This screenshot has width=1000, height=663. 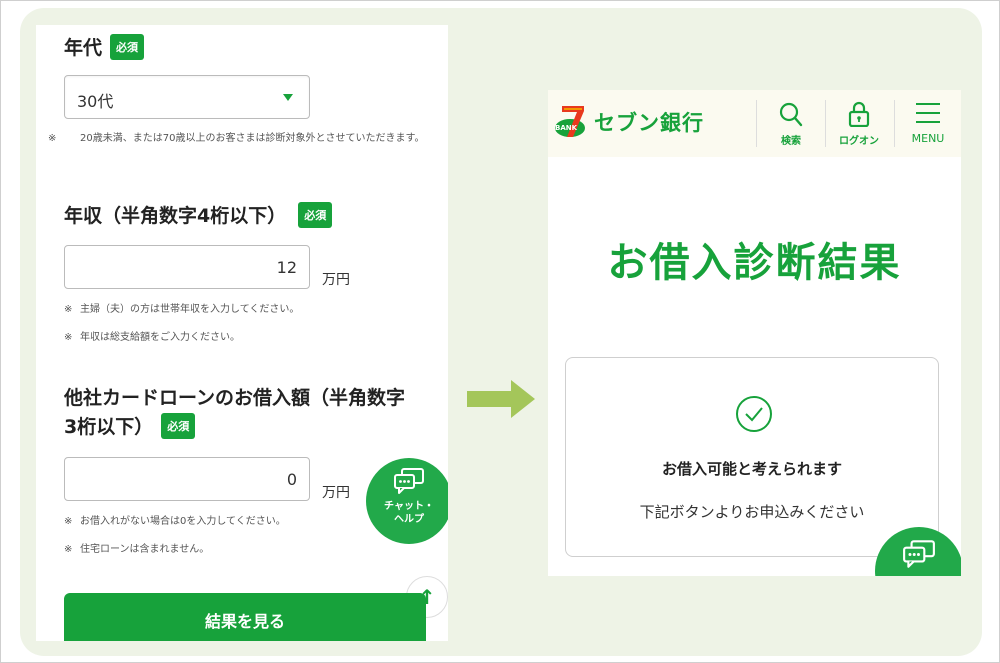 I want to click on other-loans-note-2: ※ 住宅ローンは含まれません。, so click(x=137, y=549).